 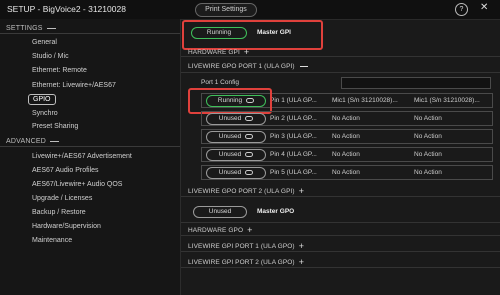 I want to click on sidebar-item-audio-profiles: AES67 Audio Profiles, so click(x=65, y=170).